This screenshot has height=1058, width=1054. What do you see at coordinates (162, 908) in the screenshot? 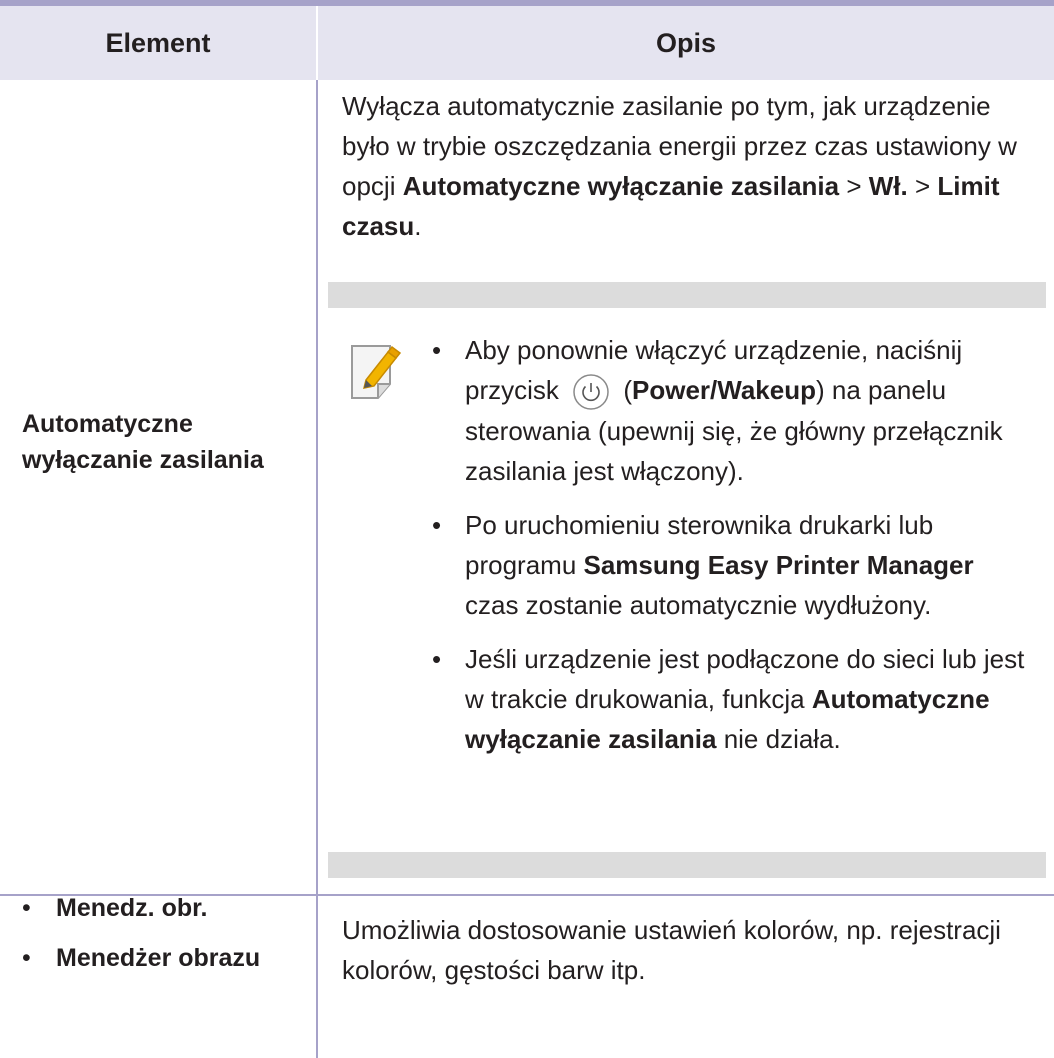
I see `list-item: Menedz. obr.` at bounding box center [162, 908].